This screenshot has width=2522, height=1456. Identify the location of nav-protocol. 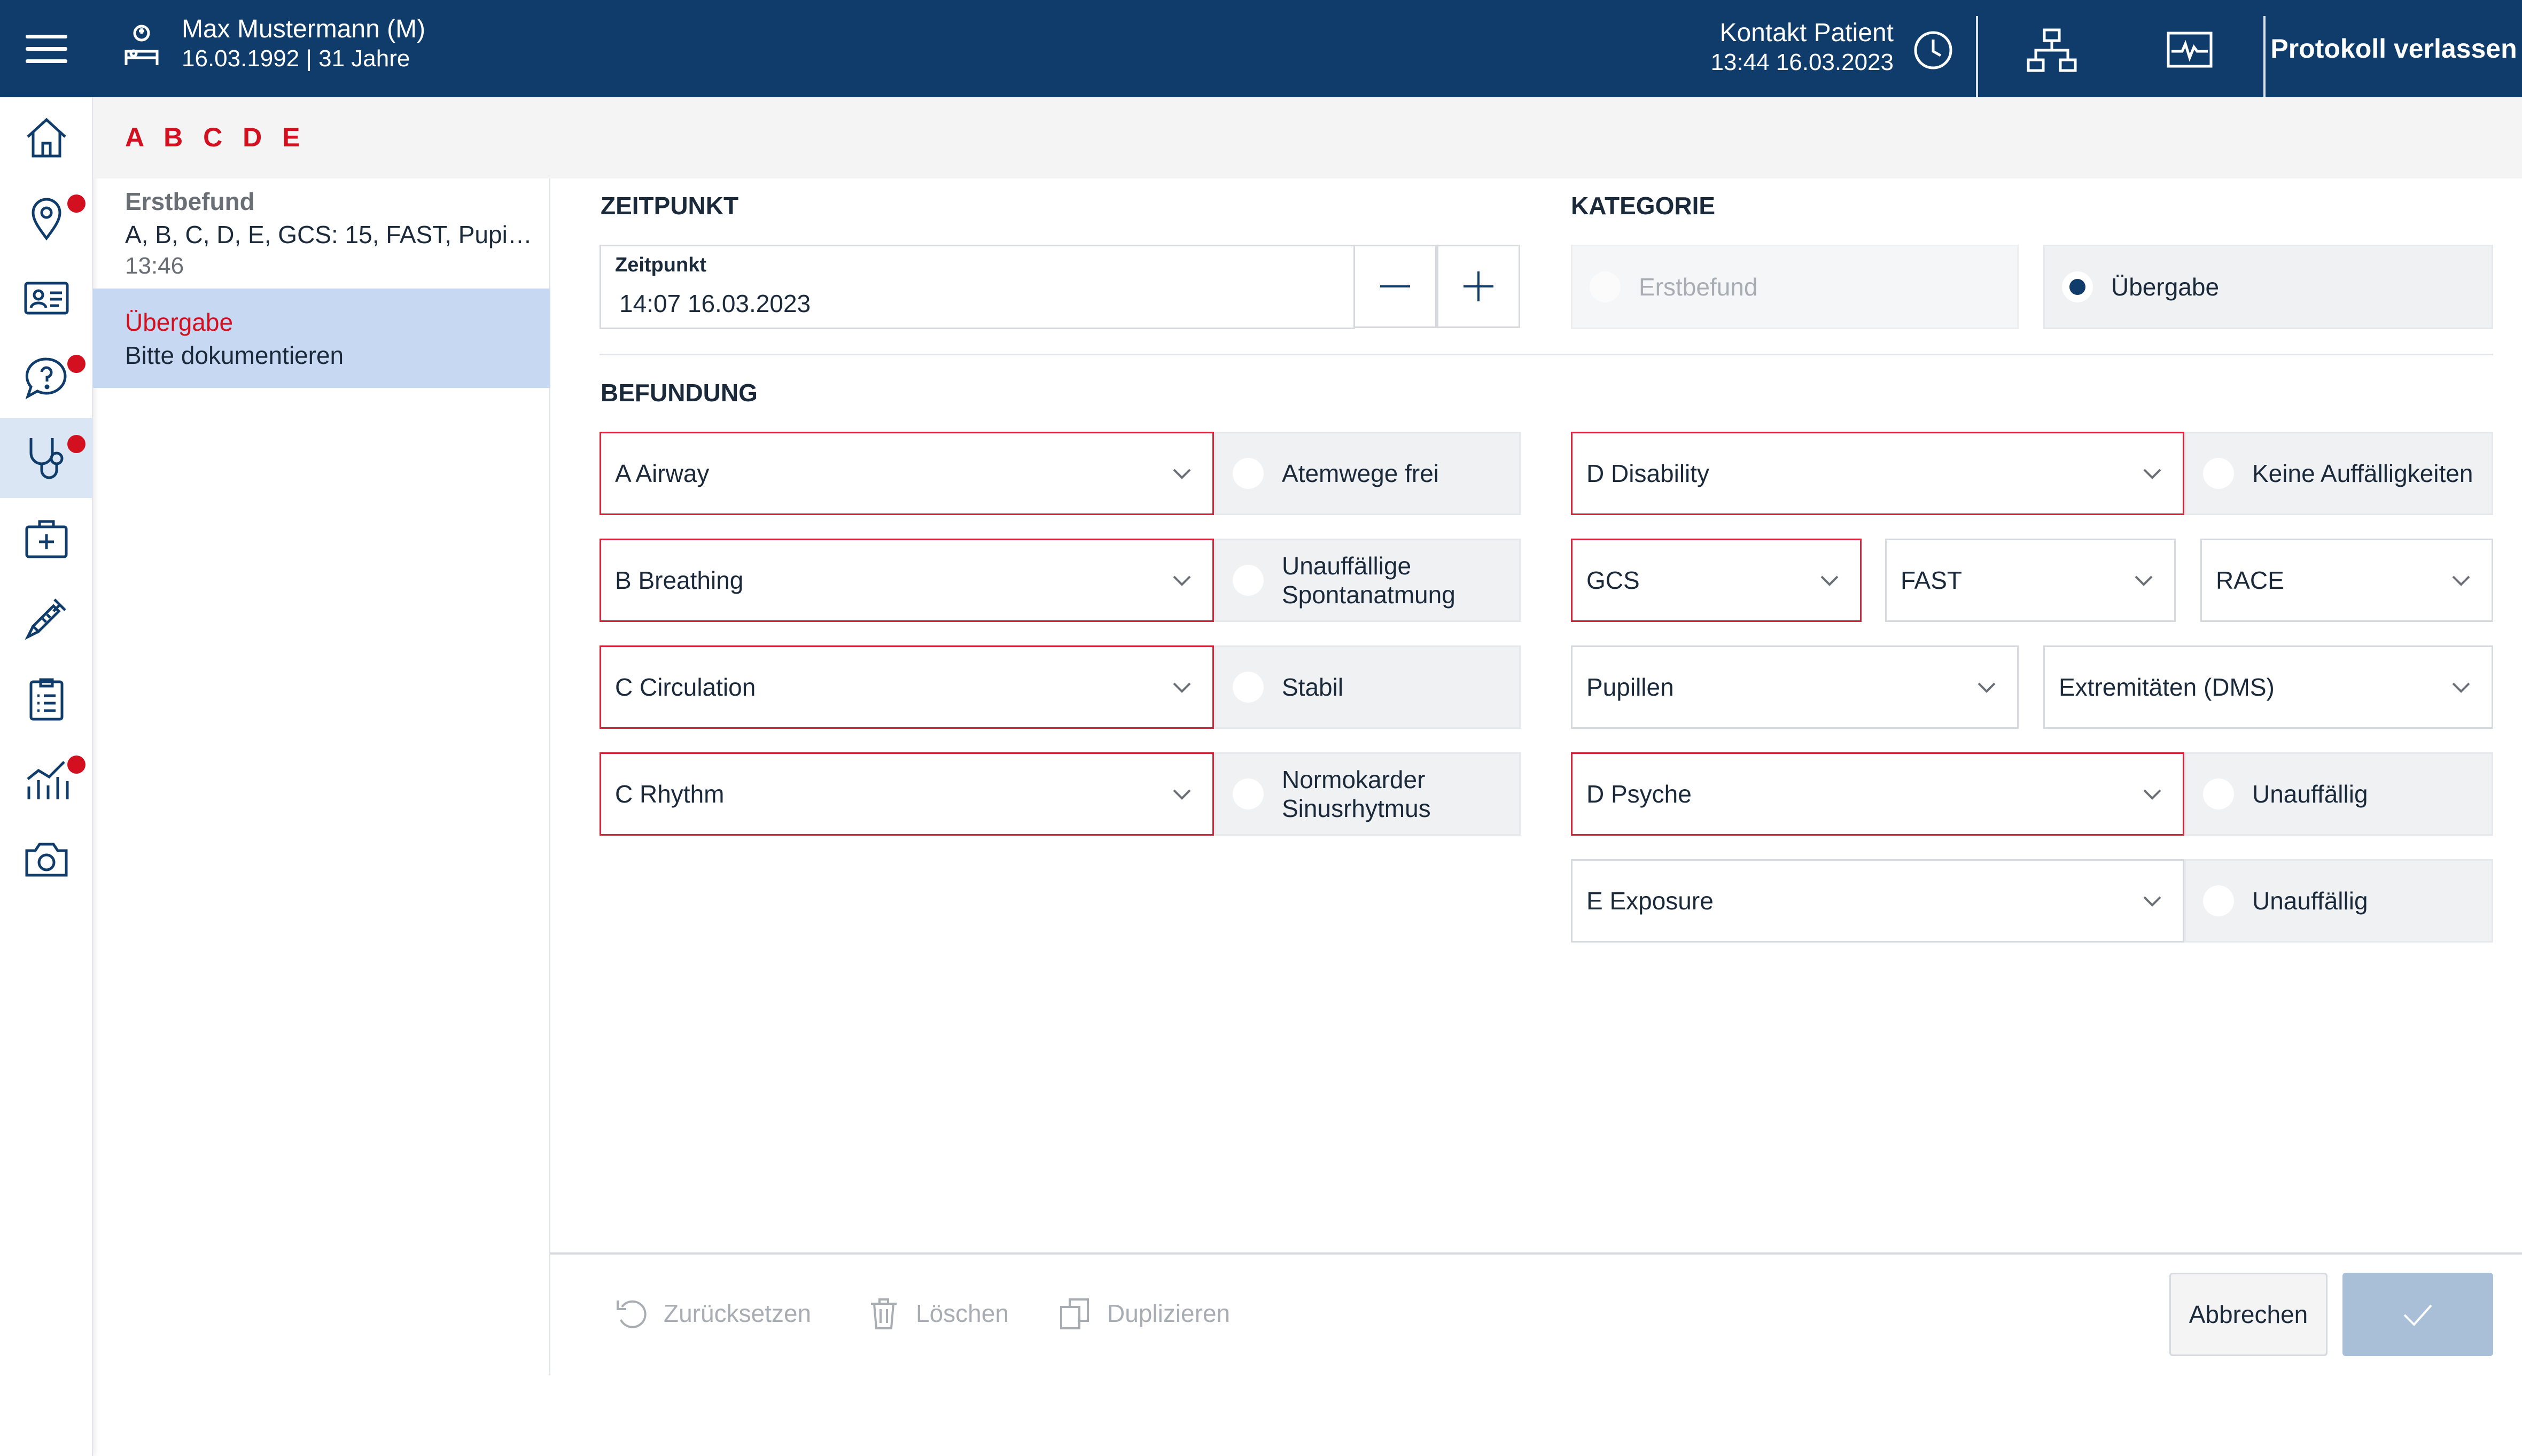
(47, 698).